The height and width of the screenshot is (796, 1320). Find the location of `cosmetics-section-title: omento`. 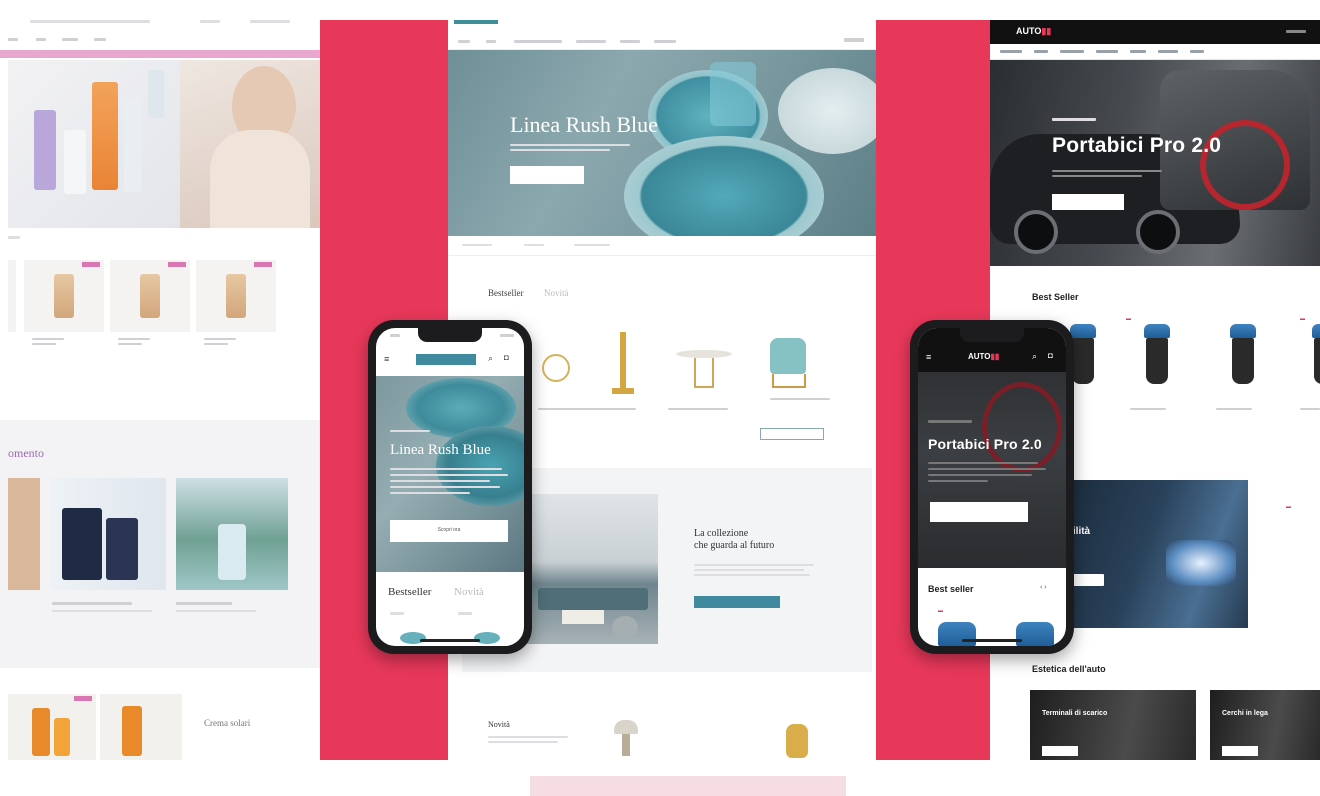

cosmetics-section-title: omento is located at coordinates (26, 453).